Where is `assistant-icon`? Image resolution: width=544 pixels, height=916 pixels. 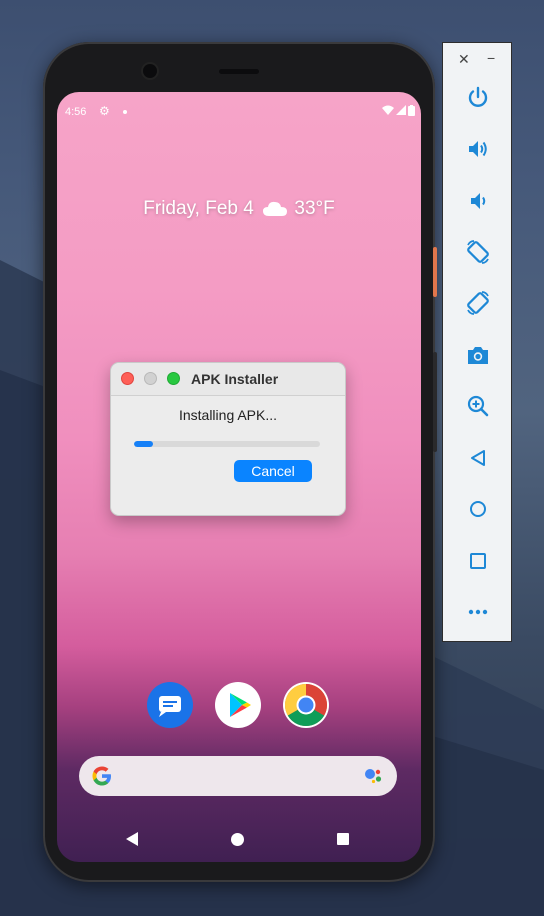
assistant-icon is located at coordinates (374, 776).